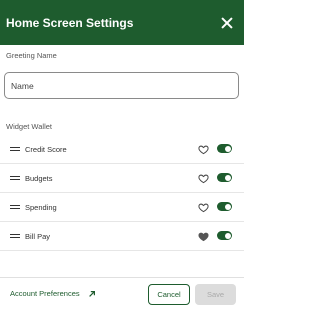  What do you see at coordinates (122, 277) in the screenshot?
I see `footer-divider` at bounding box center [122, 277].